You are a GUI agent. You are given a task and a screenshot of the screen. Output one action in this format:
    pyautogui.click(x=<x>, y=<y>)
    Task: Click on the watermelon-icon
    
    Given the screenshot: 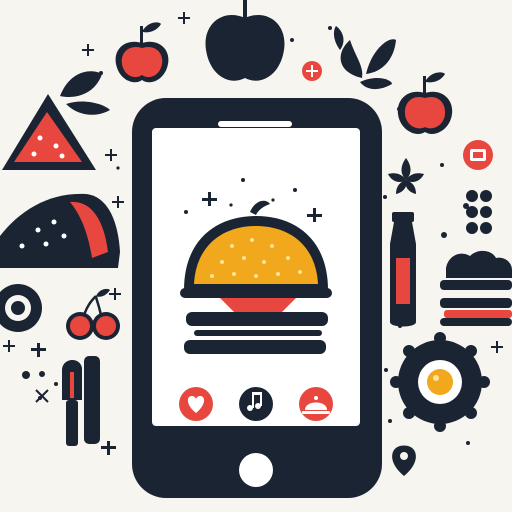 What is the action you would take?
    pyautogui.click(x=56, y=120)
    